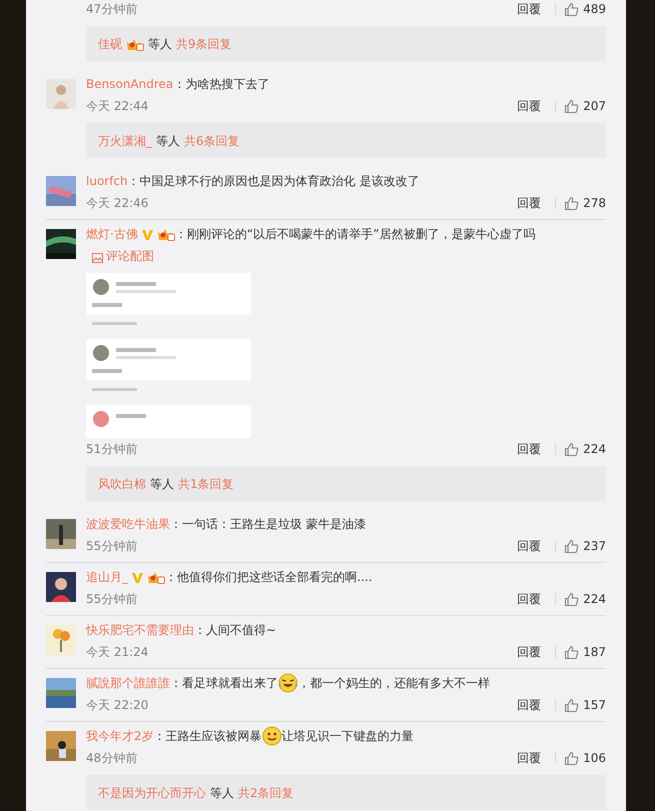 The width and height of the screenshot is (655, 811). Describe the element at coordinates (117, 106) in the screenshot. I see `timestamp: 今天 22:44` at that location.